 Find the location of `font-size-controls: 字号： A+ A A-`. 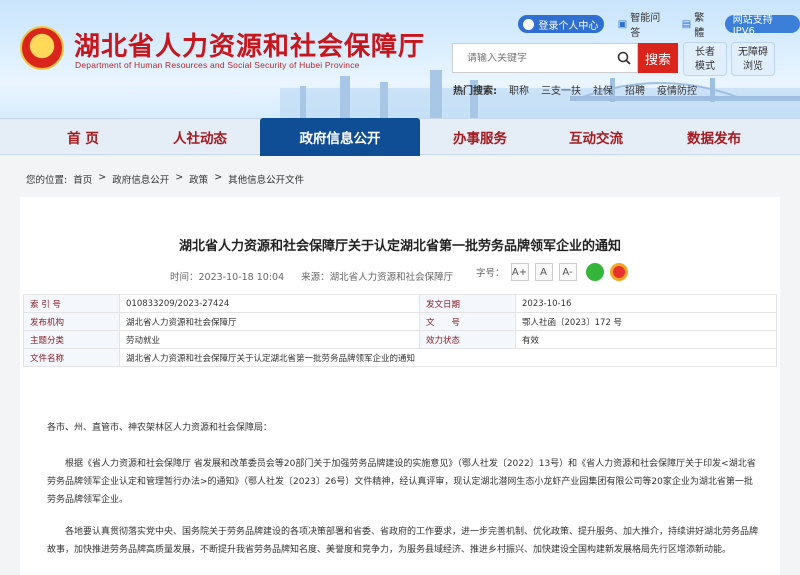

font-size-controls: 字号： A+ A A- is located at coordinates (526, 272).